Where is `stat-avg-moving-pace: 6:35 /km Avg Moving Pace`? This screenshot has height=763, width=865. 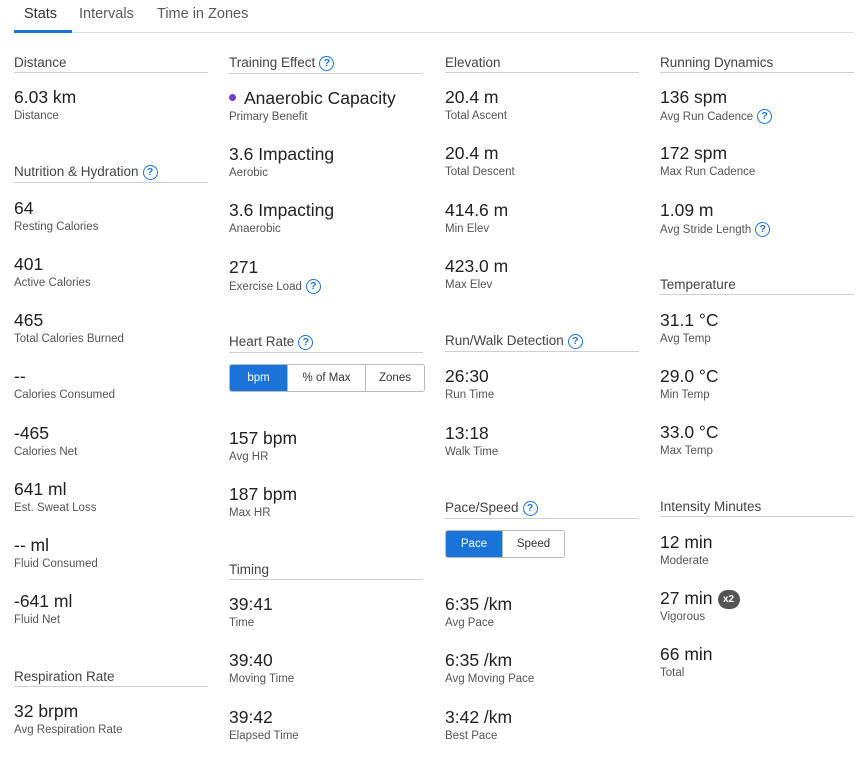
stat-avg-moving-pace: 6:35 /km Avg Moving Pace is located at coordinates (545, 667).